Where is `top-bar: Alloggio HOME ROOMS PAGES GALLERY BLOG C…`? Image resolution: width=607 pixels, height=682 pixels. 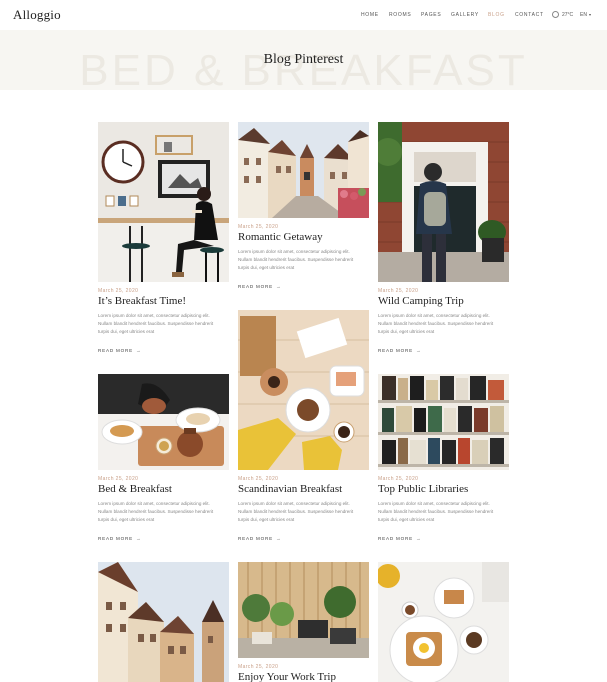
top-bar: Alloggio HOME ROOMS PAGES GALLERY BLOG C… is located at coordinates (303, 15).